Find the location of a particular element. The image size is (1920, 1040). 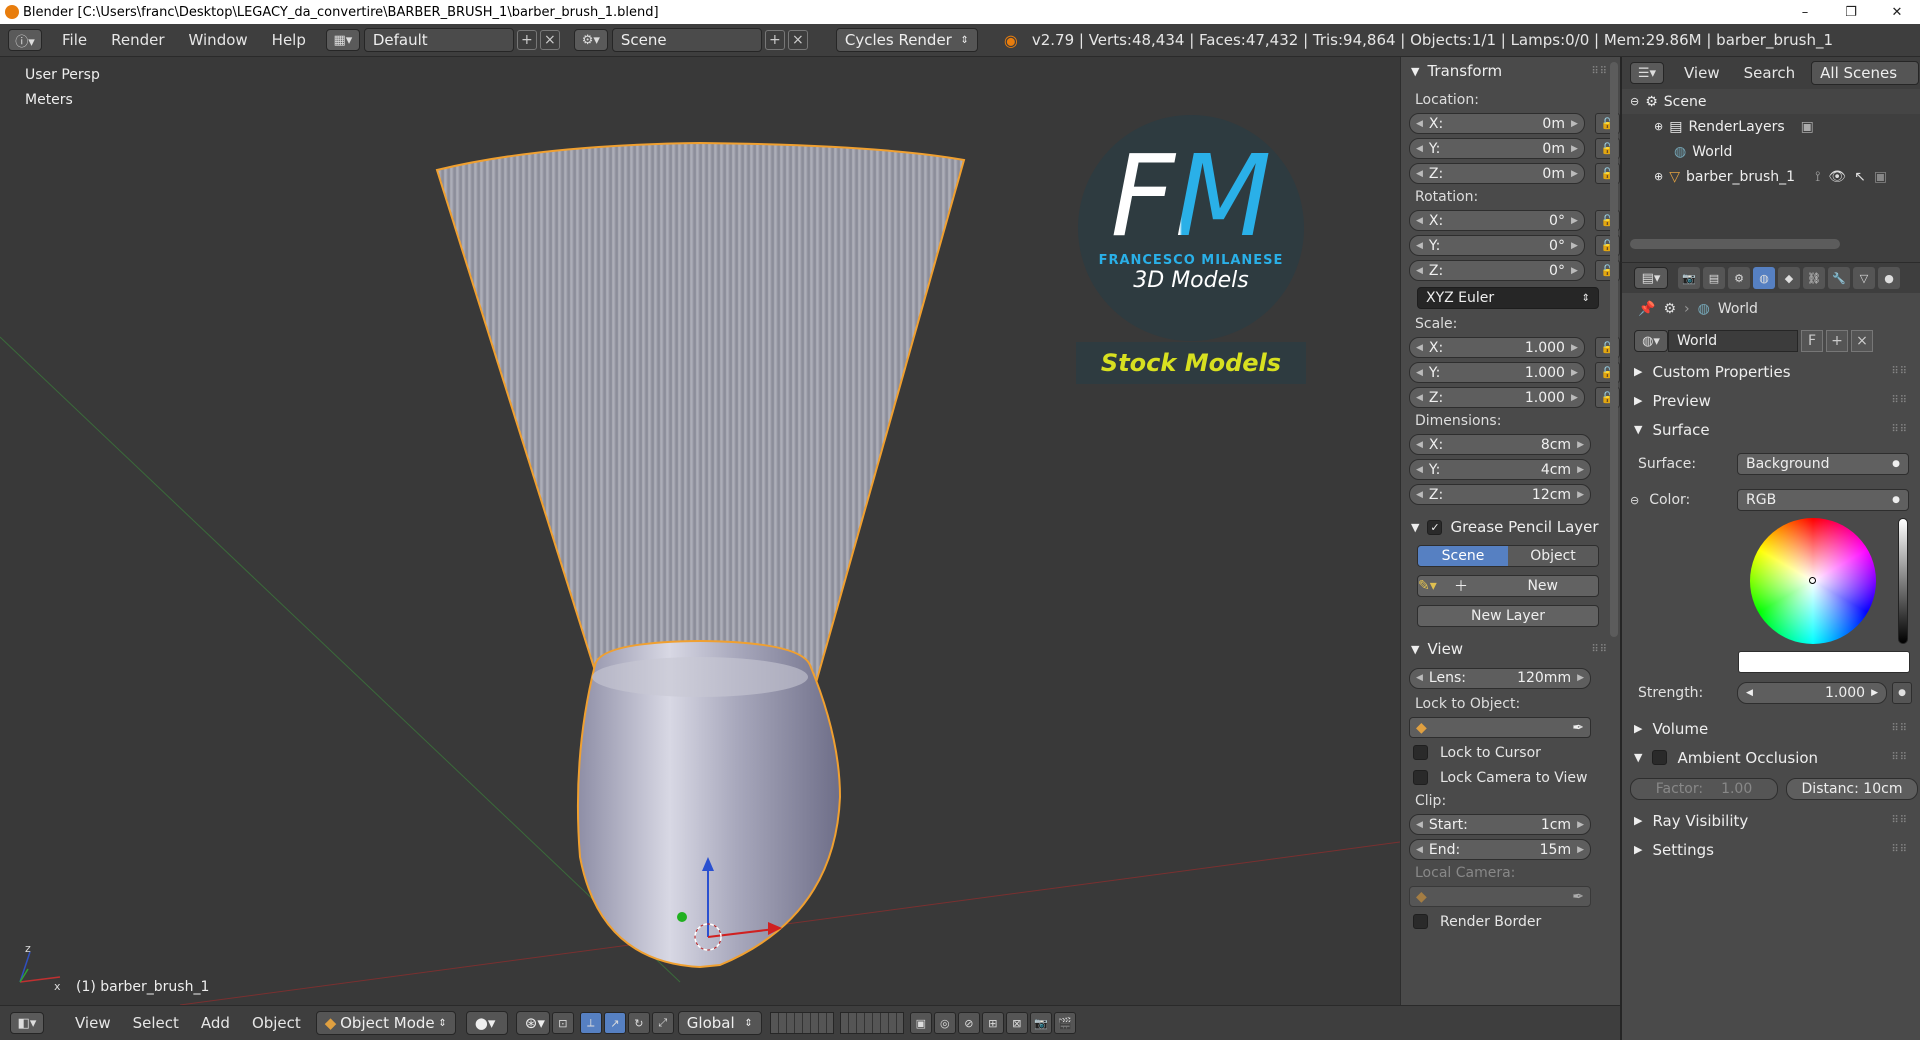

lock-camera-row: Lock Camera to View is located at coordinates (1510, 777).